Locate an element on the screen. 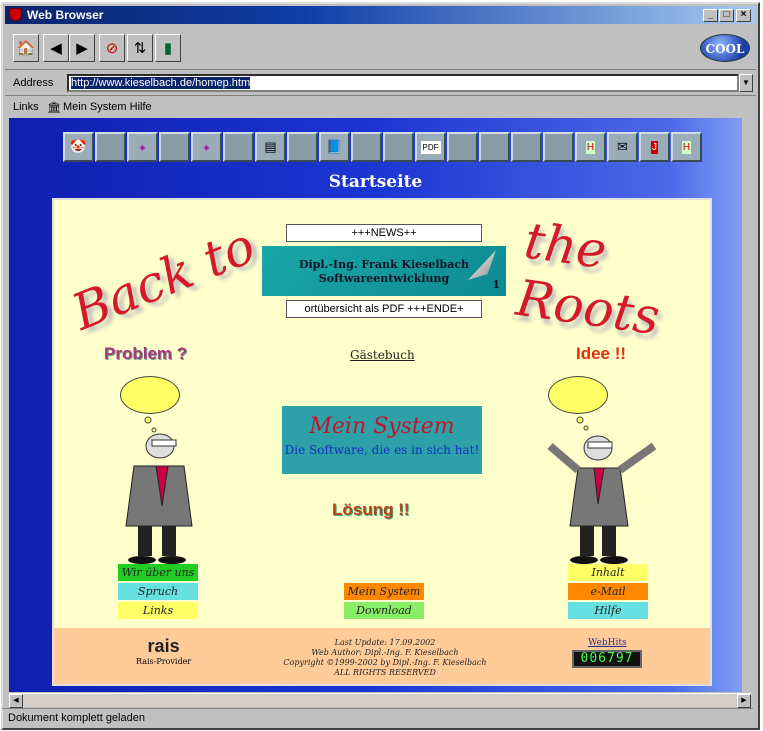 This screenshot has height=731, width=763. j-icon: J is located at coordinates (654, 147).